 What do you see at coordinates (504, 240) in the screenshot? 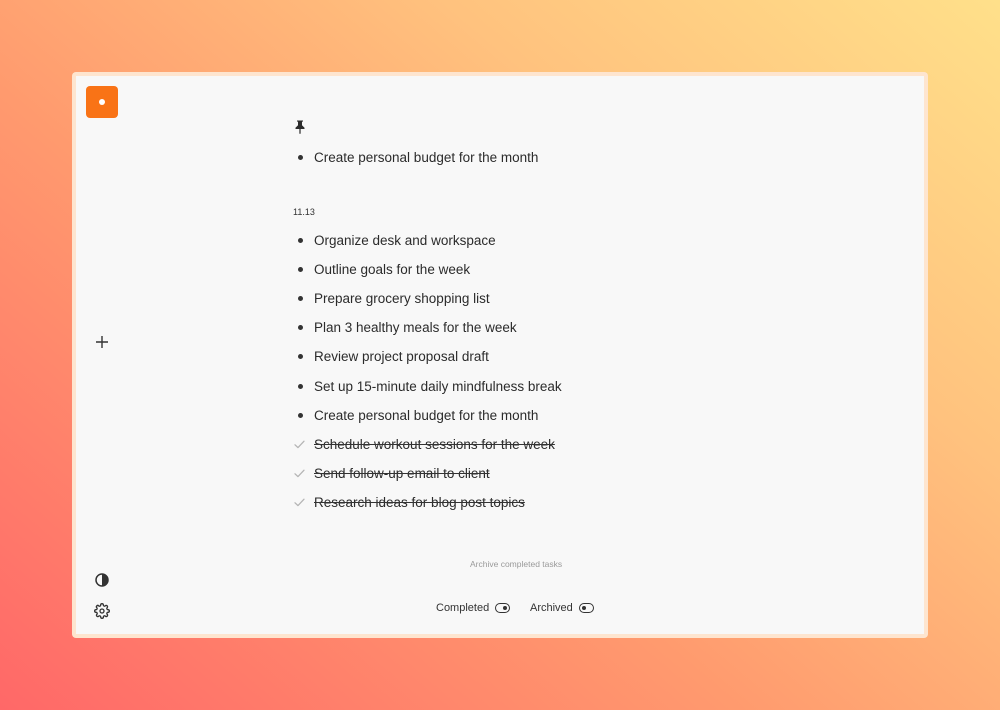
I see `task-item: Organize desk and workspace` at bounding box center [504, 240].